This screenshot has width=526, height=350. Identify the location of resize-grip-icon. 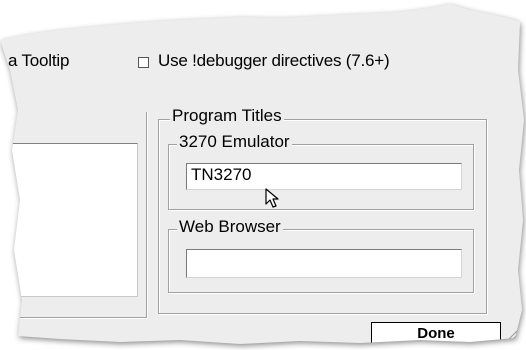
(512, 334).